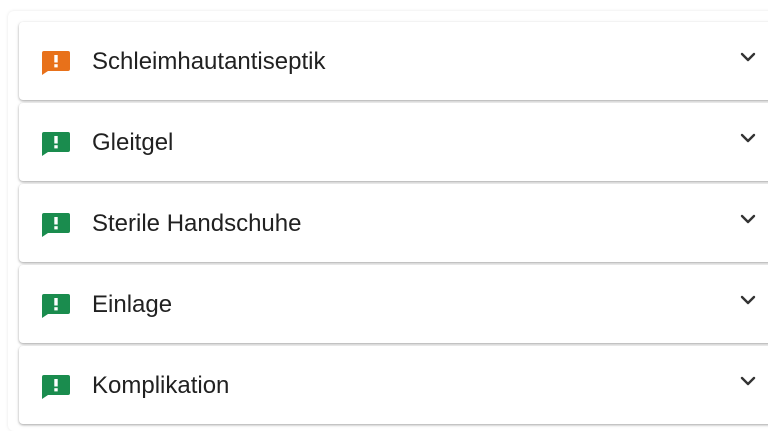 This screenshot has width=768, height=431. Describe the element at coordinates (132, 304) in the screenshot. I see `panel-label: Einlage` at that location.